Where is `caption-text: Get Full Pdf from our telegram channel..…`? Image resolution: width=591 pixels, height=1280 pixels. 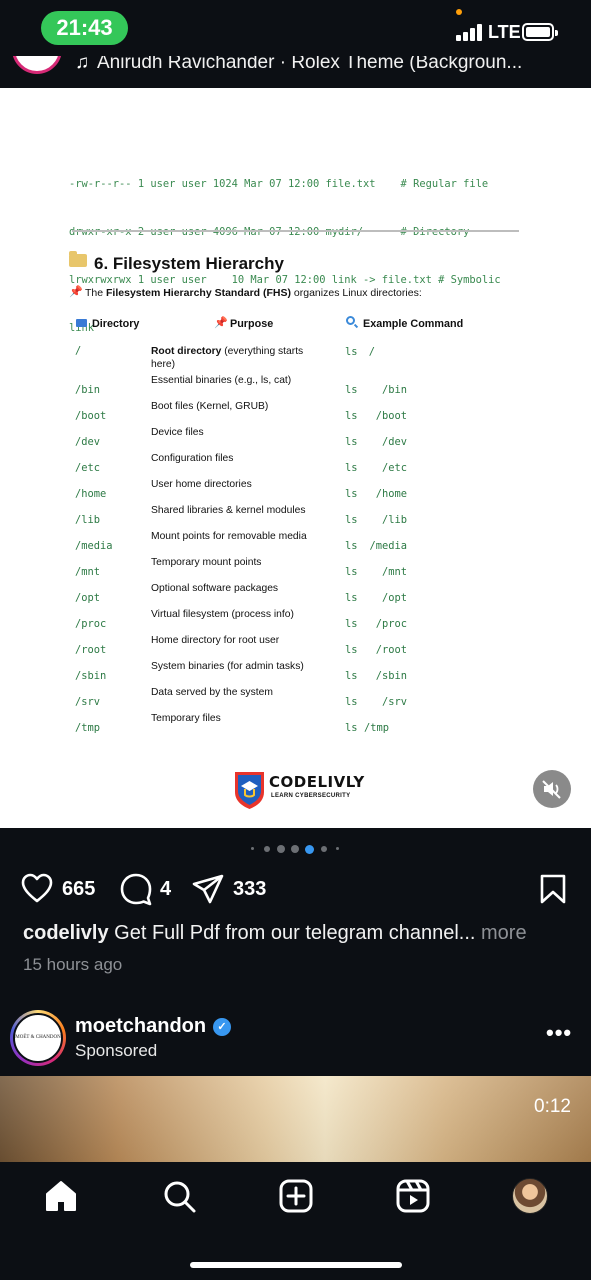 caption-text: Get Full Pdf from our telegram channel..… is located at coordinates (292, 933).